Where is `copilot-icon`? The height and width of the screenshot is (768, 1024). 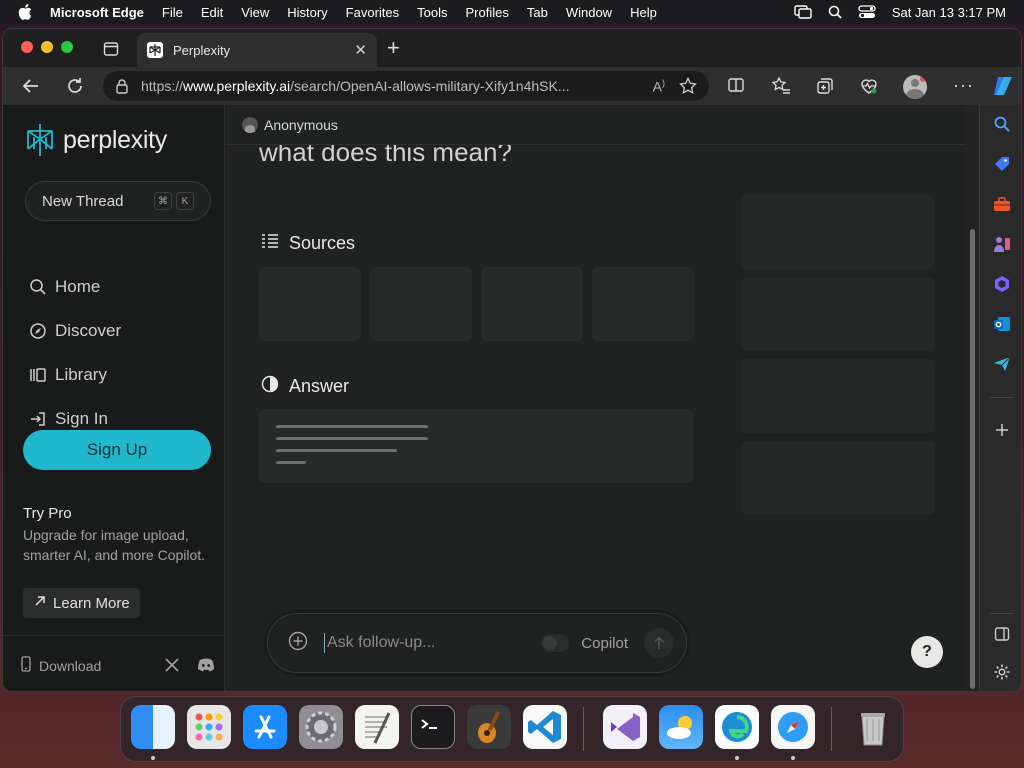
copilot-icon is located at coordinates (1003, 86).